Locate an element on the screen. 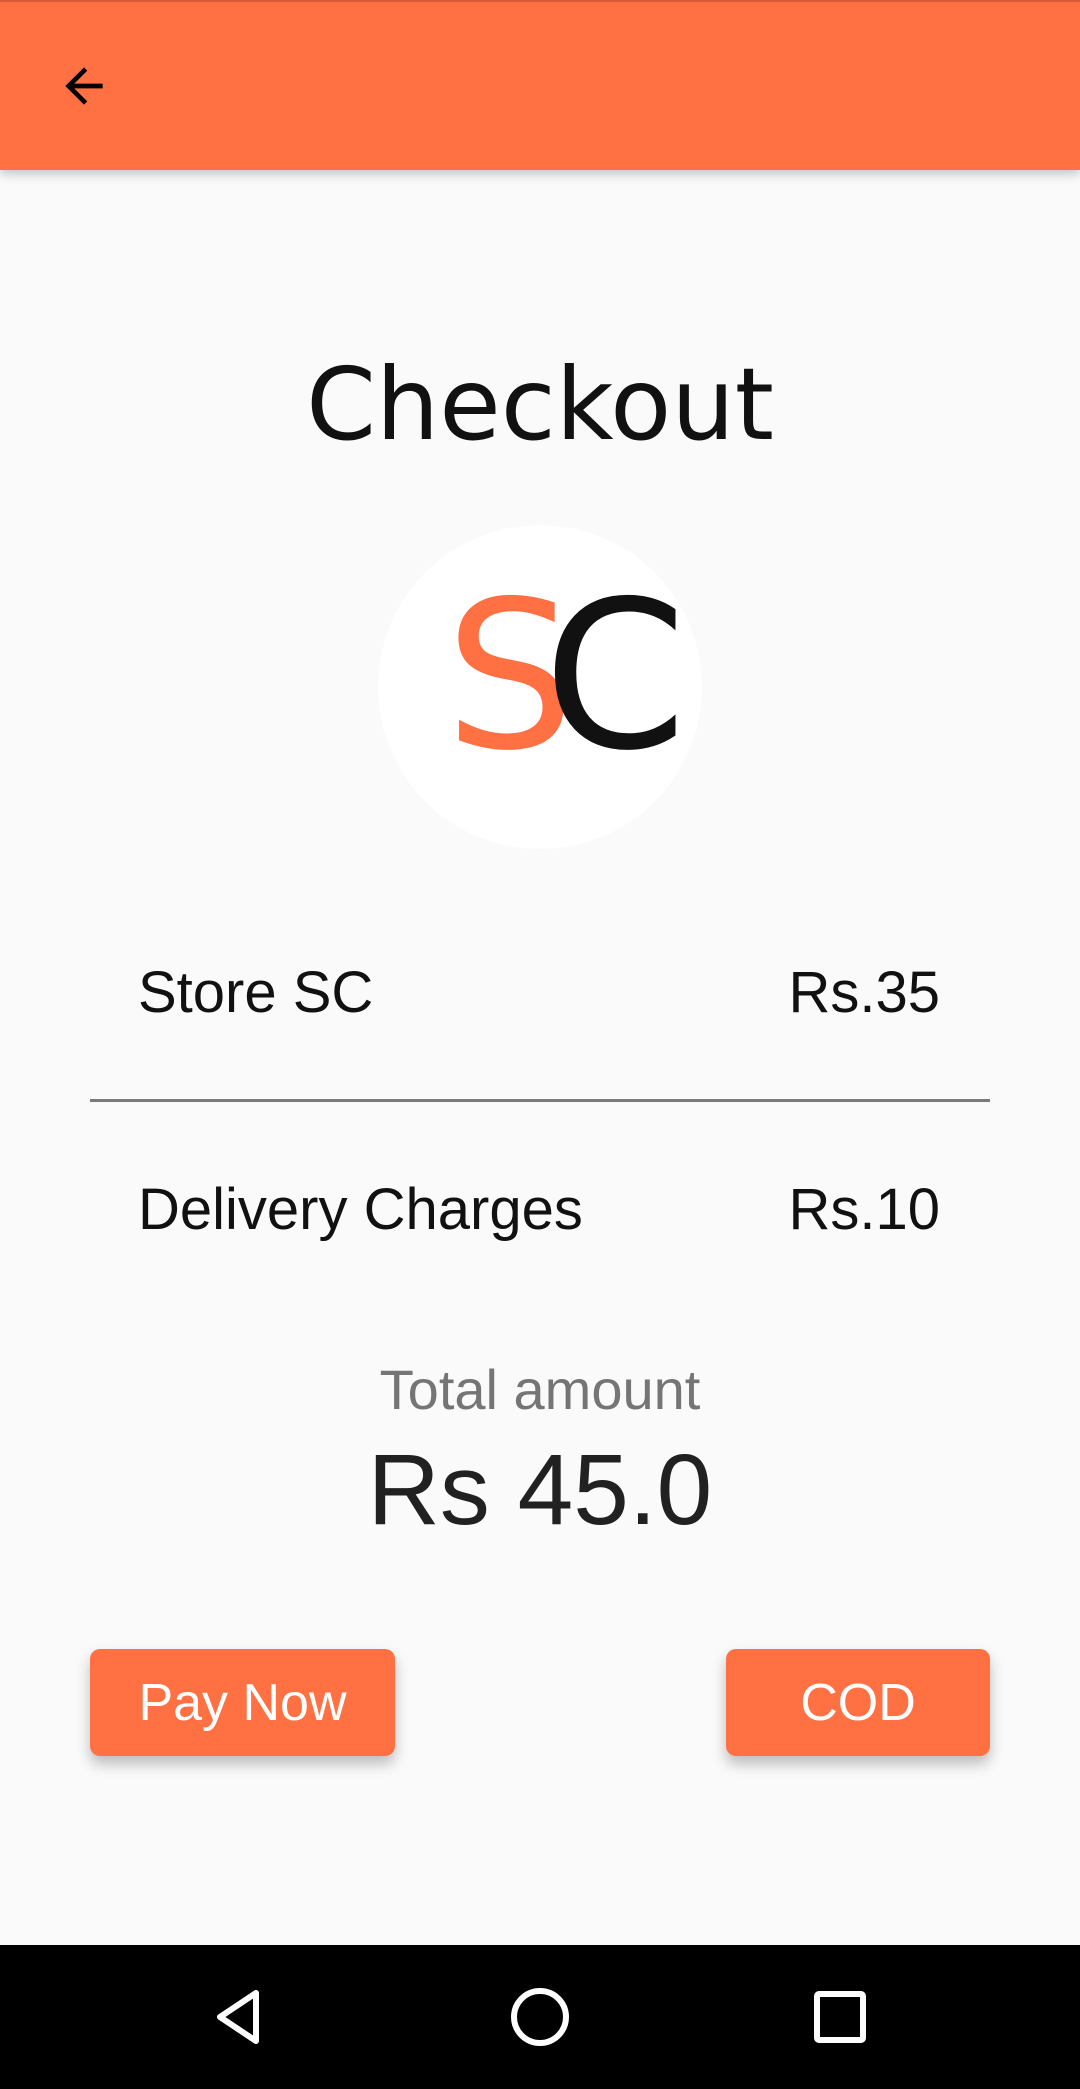 This screenshot has width=1080, height=2089. system-home-button is located at coordinates (540, 2017).